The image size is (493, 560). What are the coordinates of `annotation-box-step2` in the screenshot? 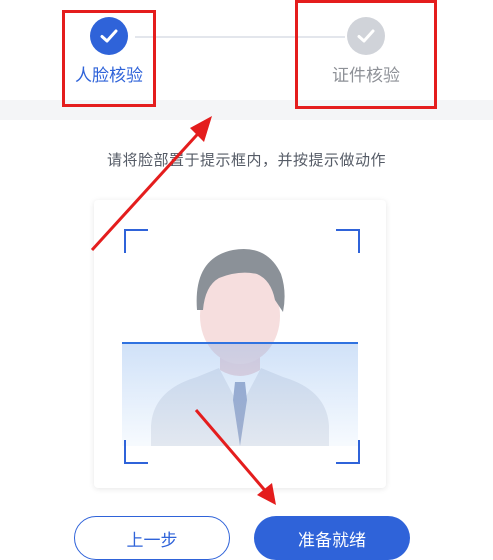 It's located at (366, 54).